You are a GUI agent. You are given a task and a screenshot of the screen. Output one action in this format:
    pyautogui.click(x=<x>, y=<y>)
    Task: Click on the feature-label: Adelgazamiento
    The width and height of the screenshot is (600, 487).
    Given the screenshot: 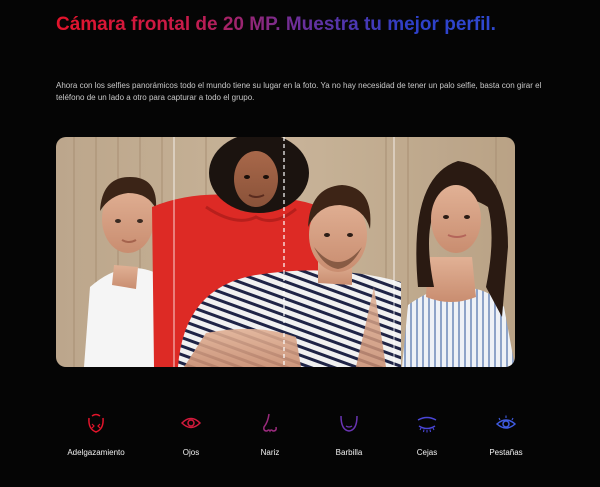 What is the action you would take?
    pyautogui.click(x=96, y=452)
    